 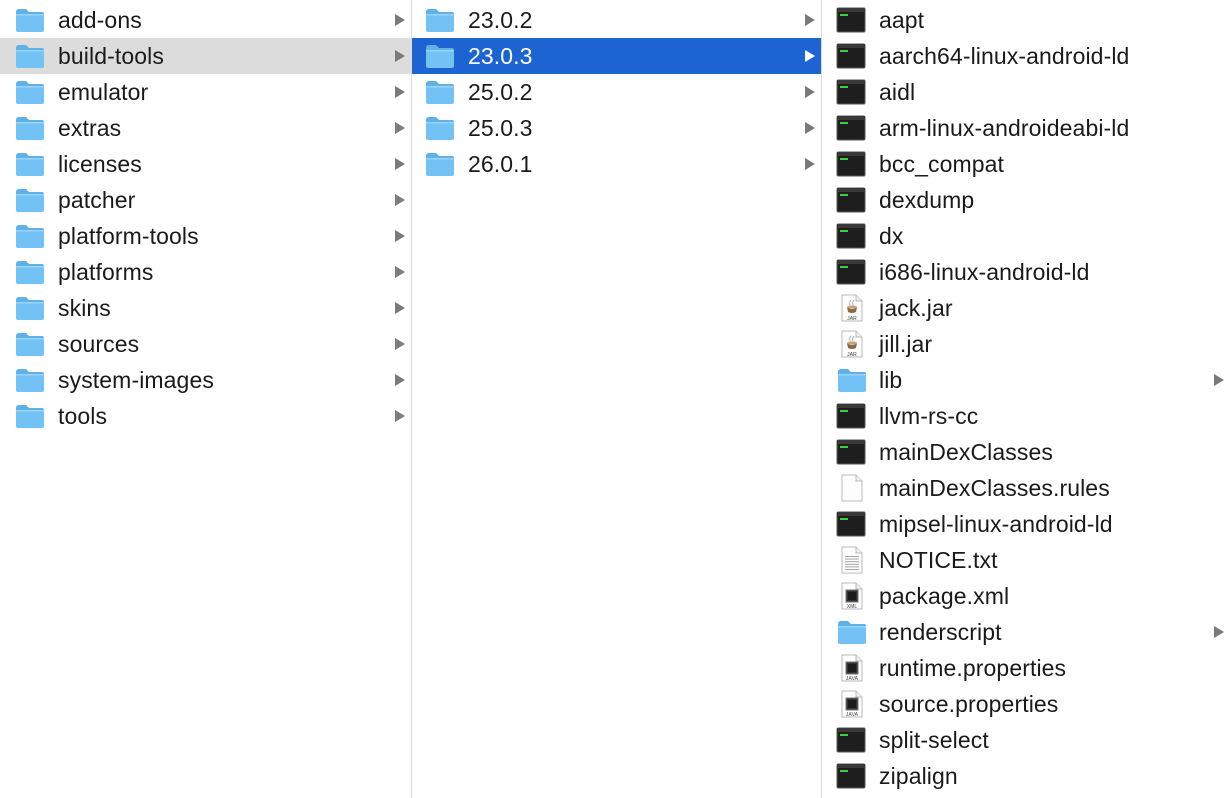 What do you see at coordinates (205, 200) in the screenshot?
I see `file-row: patcher` at bounding box center [205, 200].